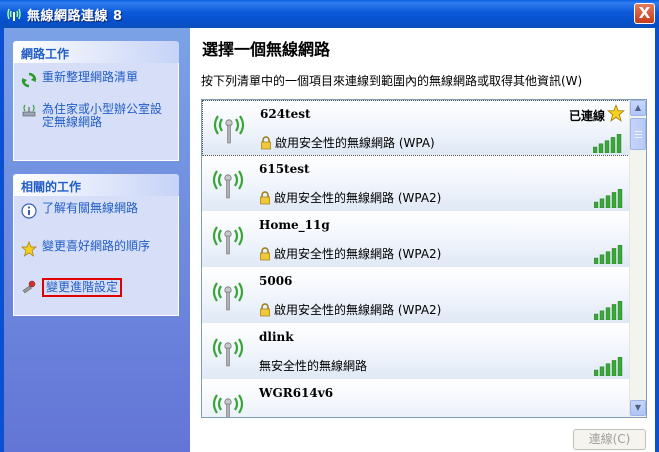  I want to click on wireless-network-icon, so click(14, 14).